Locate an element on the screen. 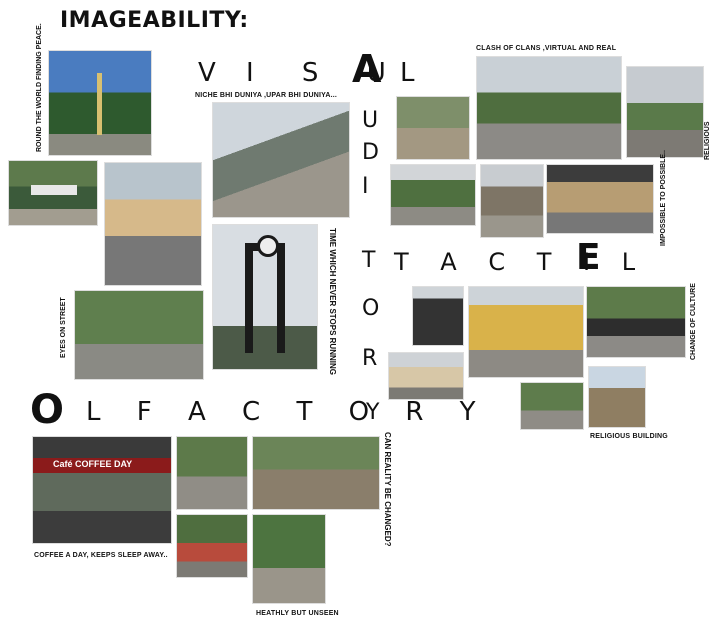  auditory-i: I is located at coordinates (365, 186).